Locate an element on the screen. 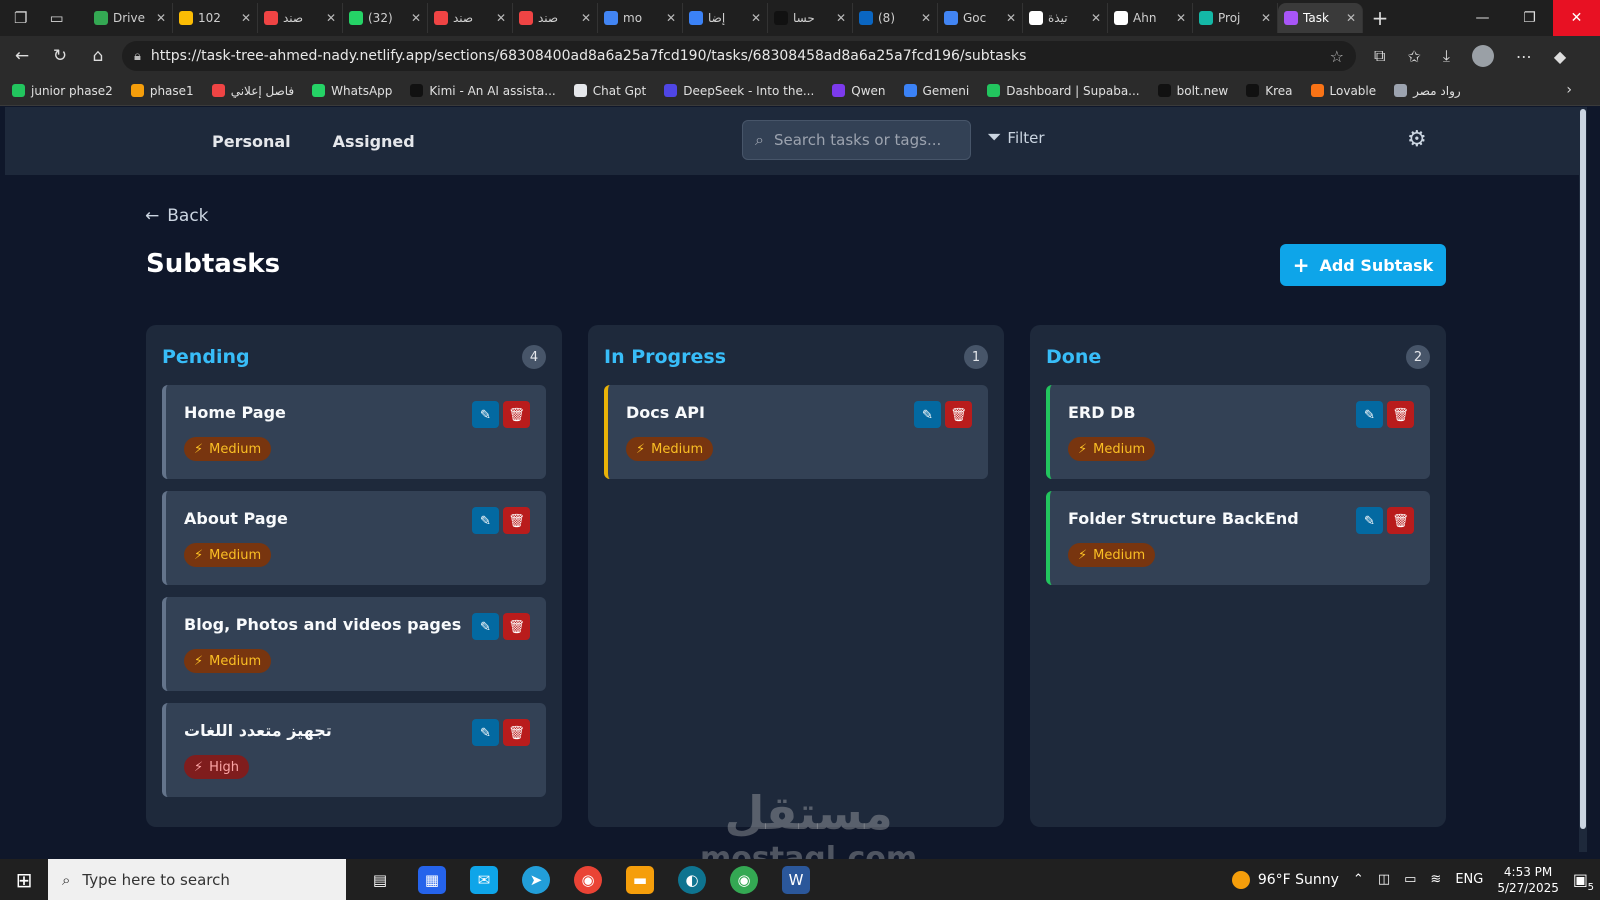 The image size is (1600, 900). chevron-up-icon: ⌃ is located at coordinates (1358, 879).